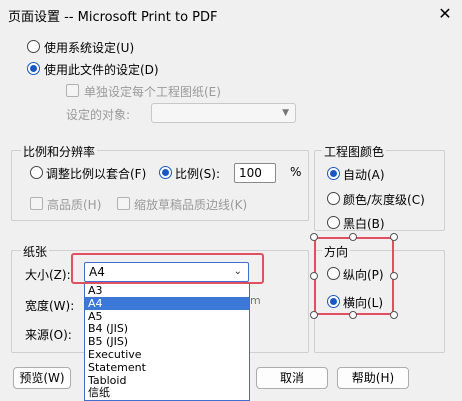 Image resolution: width=462 pixels, height=401 pixels. I want to click on scale-line-checkbox, so click(123, 203).